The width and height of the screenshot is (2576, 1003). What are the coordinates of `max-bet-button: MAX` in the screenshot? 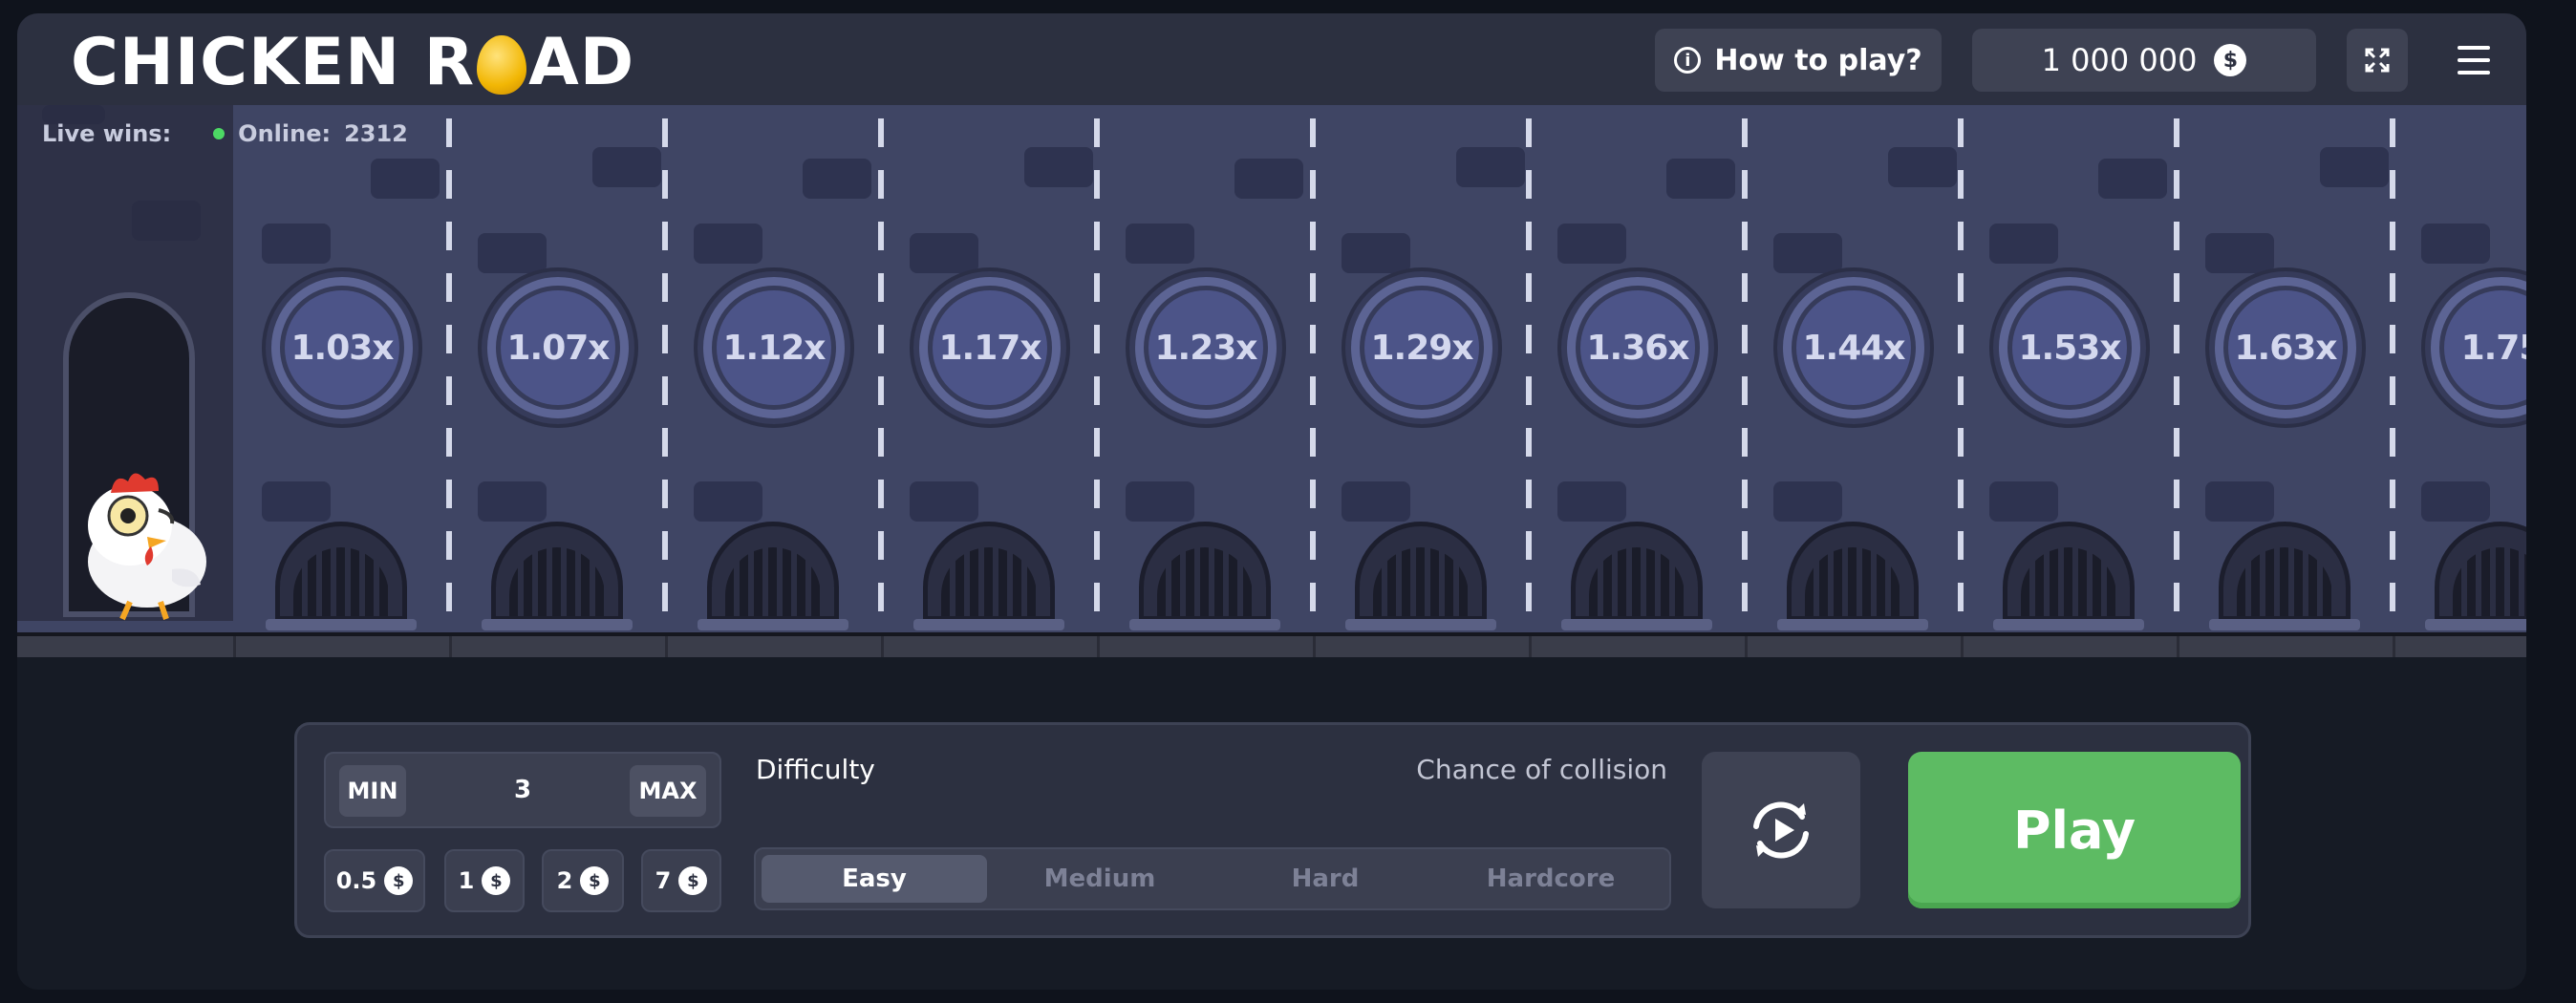 It's located at (668, 791).